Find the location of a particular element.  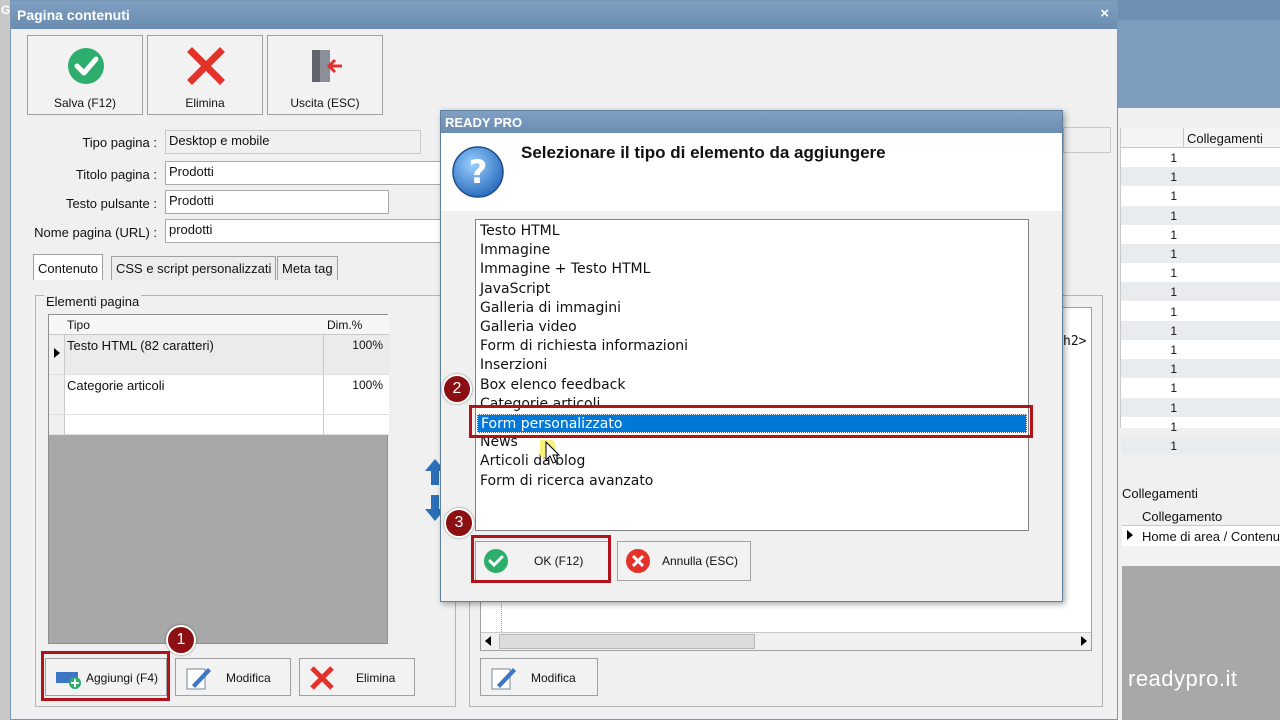

delete-element-button: Elimina is located at coordinates (357, 677).